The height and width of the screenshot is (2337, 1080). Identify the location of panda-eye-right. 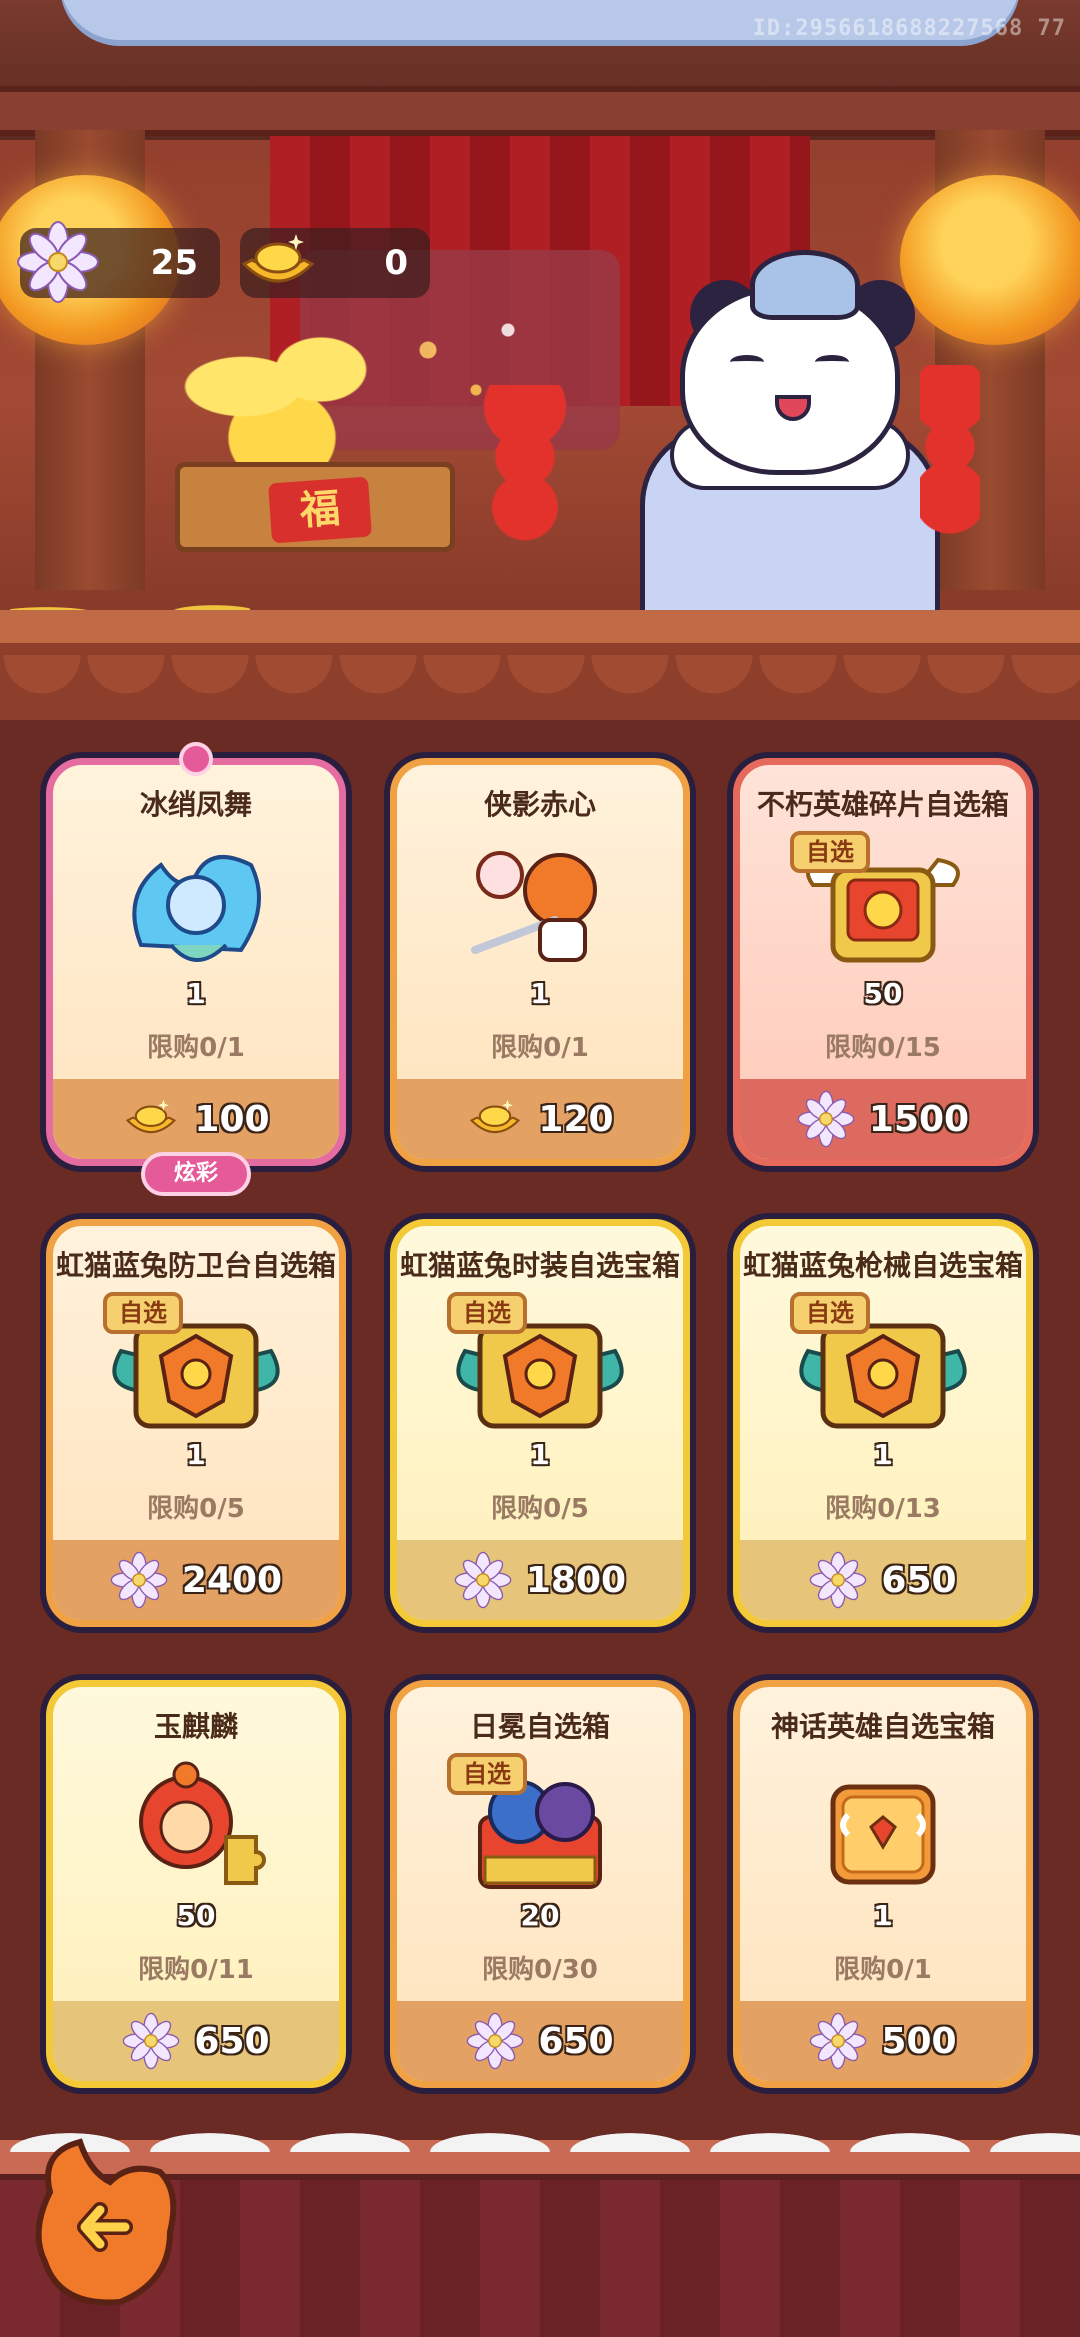
(832, 362).